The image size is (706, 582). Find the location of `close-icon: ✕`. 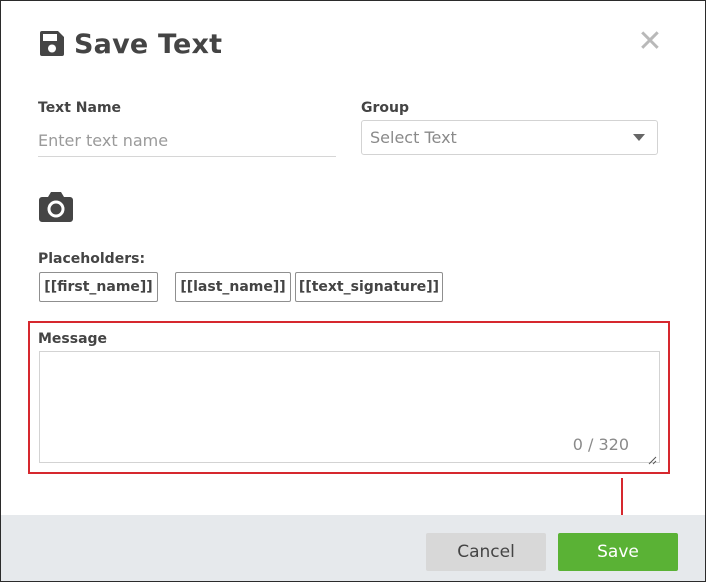

close-icon: ✕ is located at coordinates (650, 42).